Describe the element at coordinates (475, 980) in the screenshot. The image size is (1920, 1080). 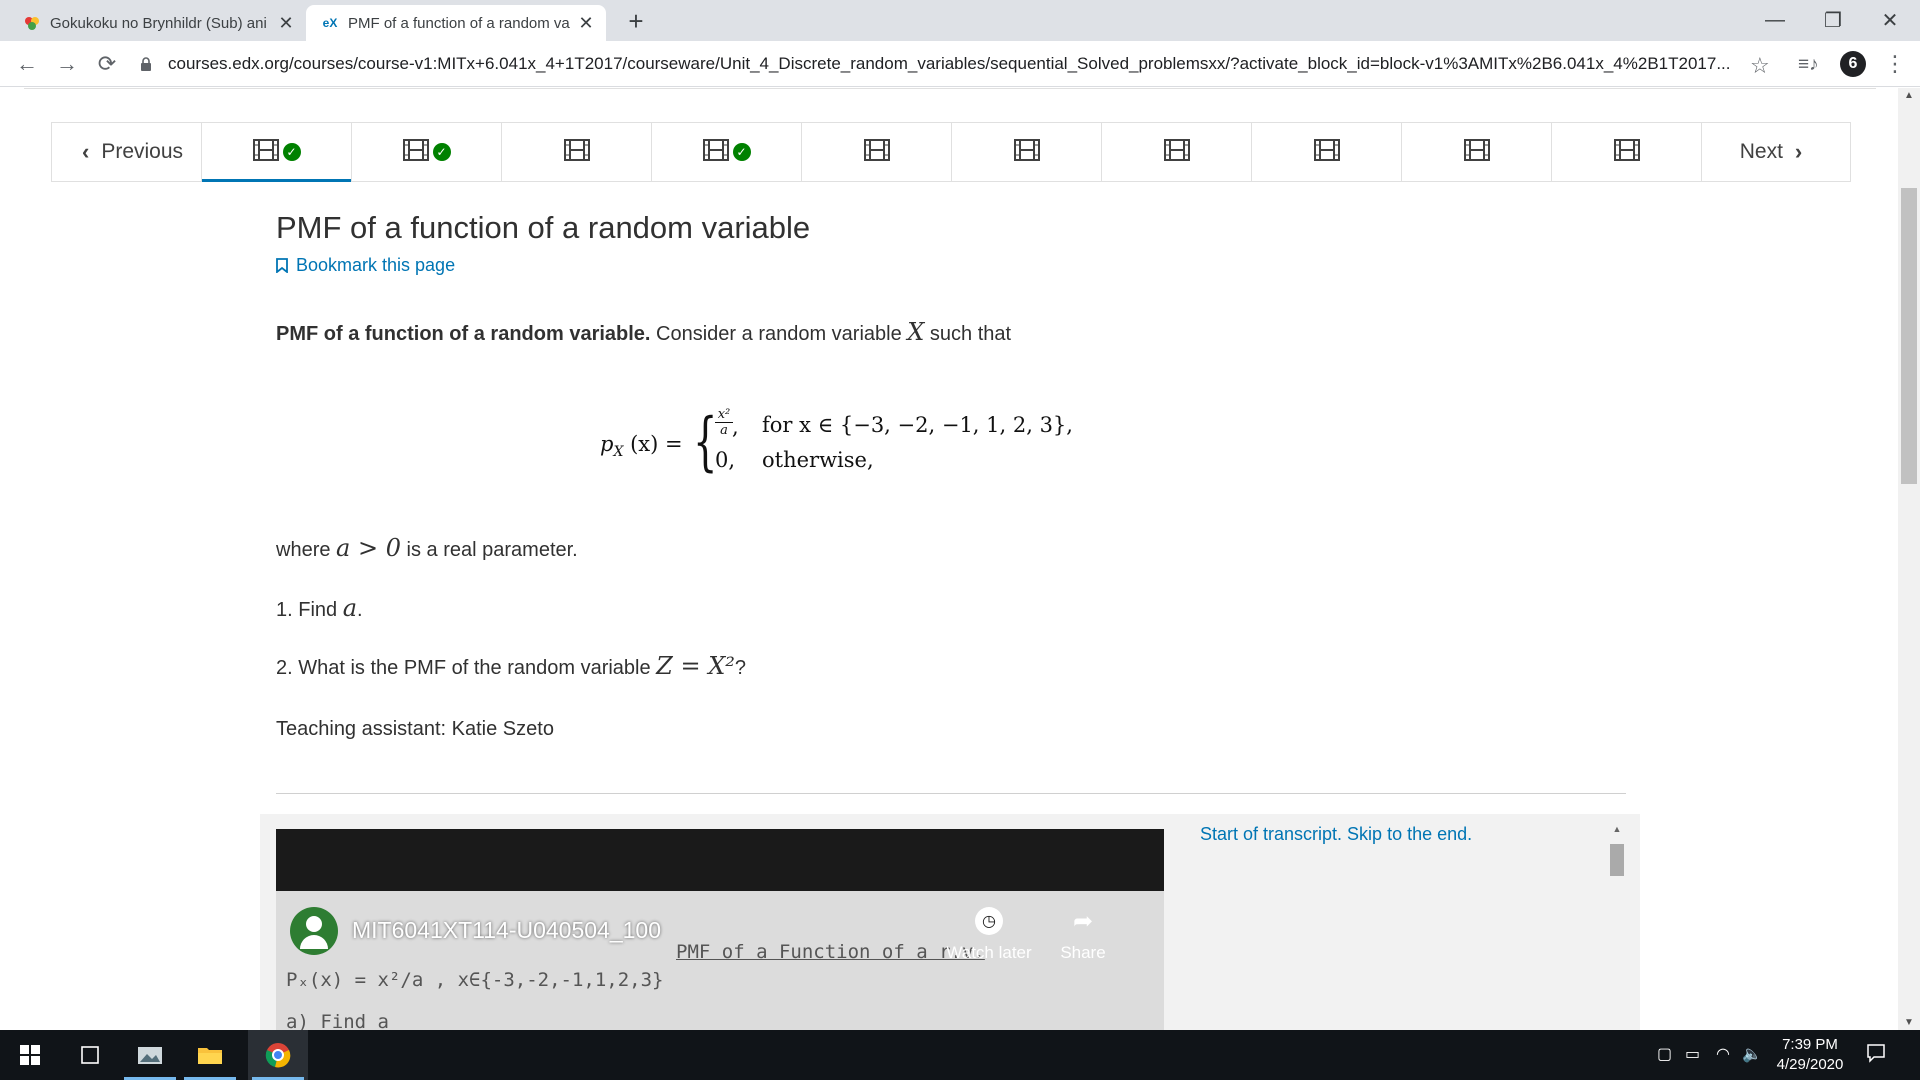
I see `video-handwriting-formula: Pₓ(x) = x²/a , x∈{-3,-2,-1,1,2,3}` at that location.